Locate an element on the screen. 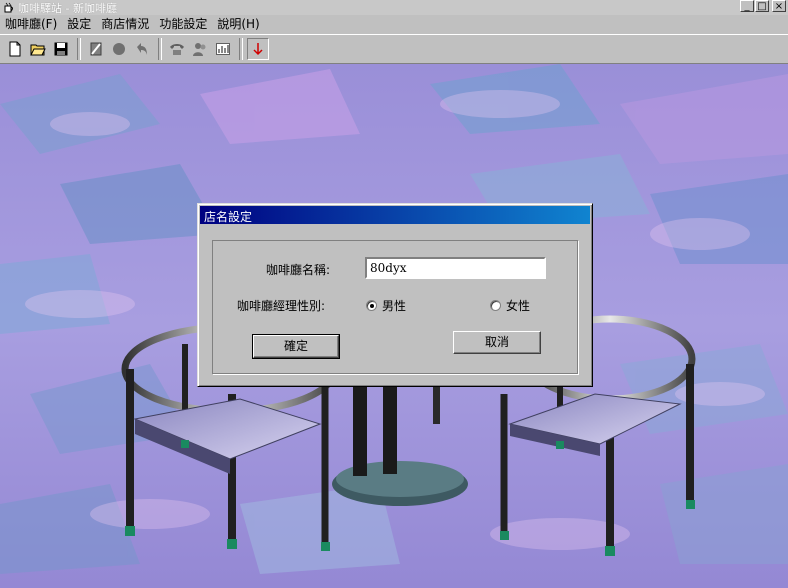  people-button is located at coordinates (200, 49).